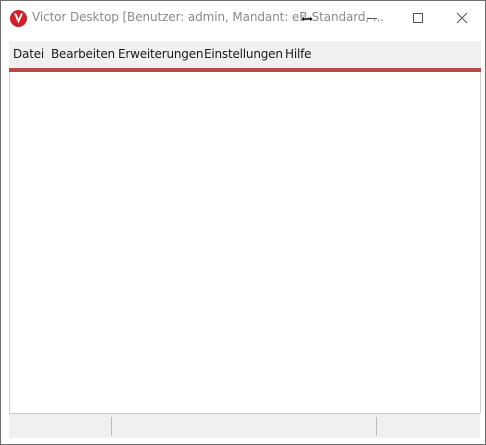 The image size is (486, 445). I want to click on close-icon, so click(462, 18).